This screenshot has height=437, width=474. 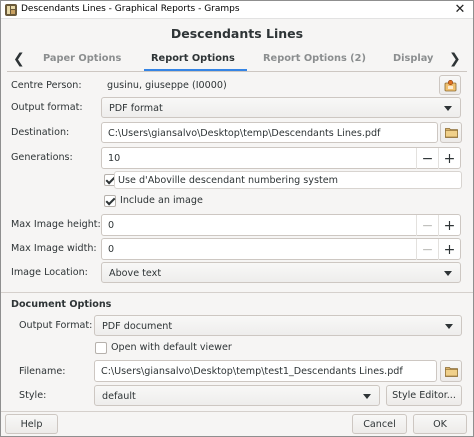 I want to click on generations-value: 10, so click(x=114, y=158).